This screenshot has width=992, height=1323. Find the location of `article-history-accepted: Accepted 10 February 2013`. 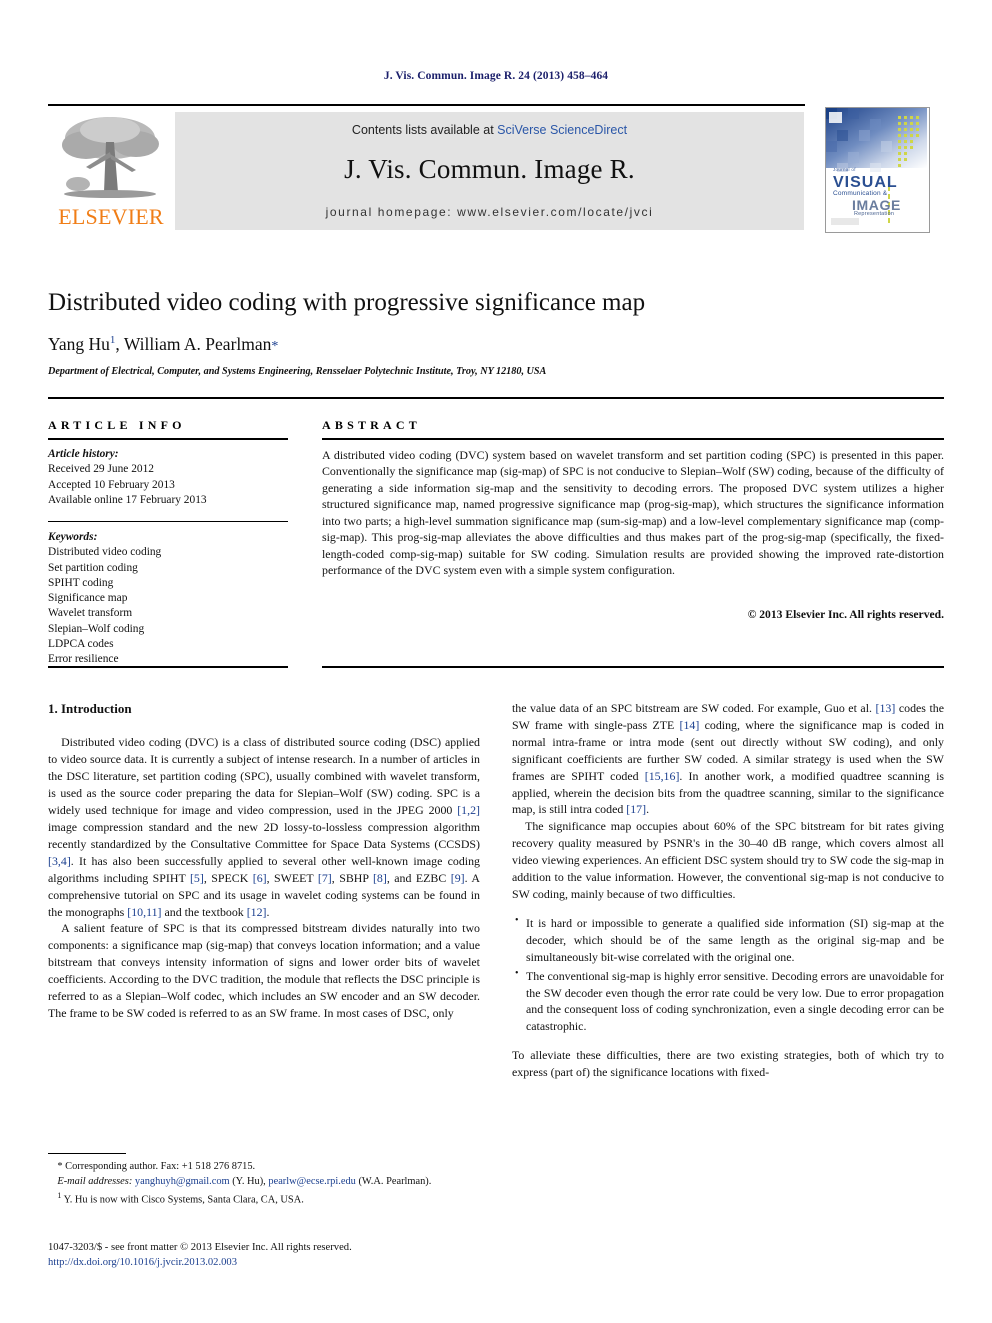

article-history-accepted: Accepted 10 February 2013 is located at coordinates (111, 484).